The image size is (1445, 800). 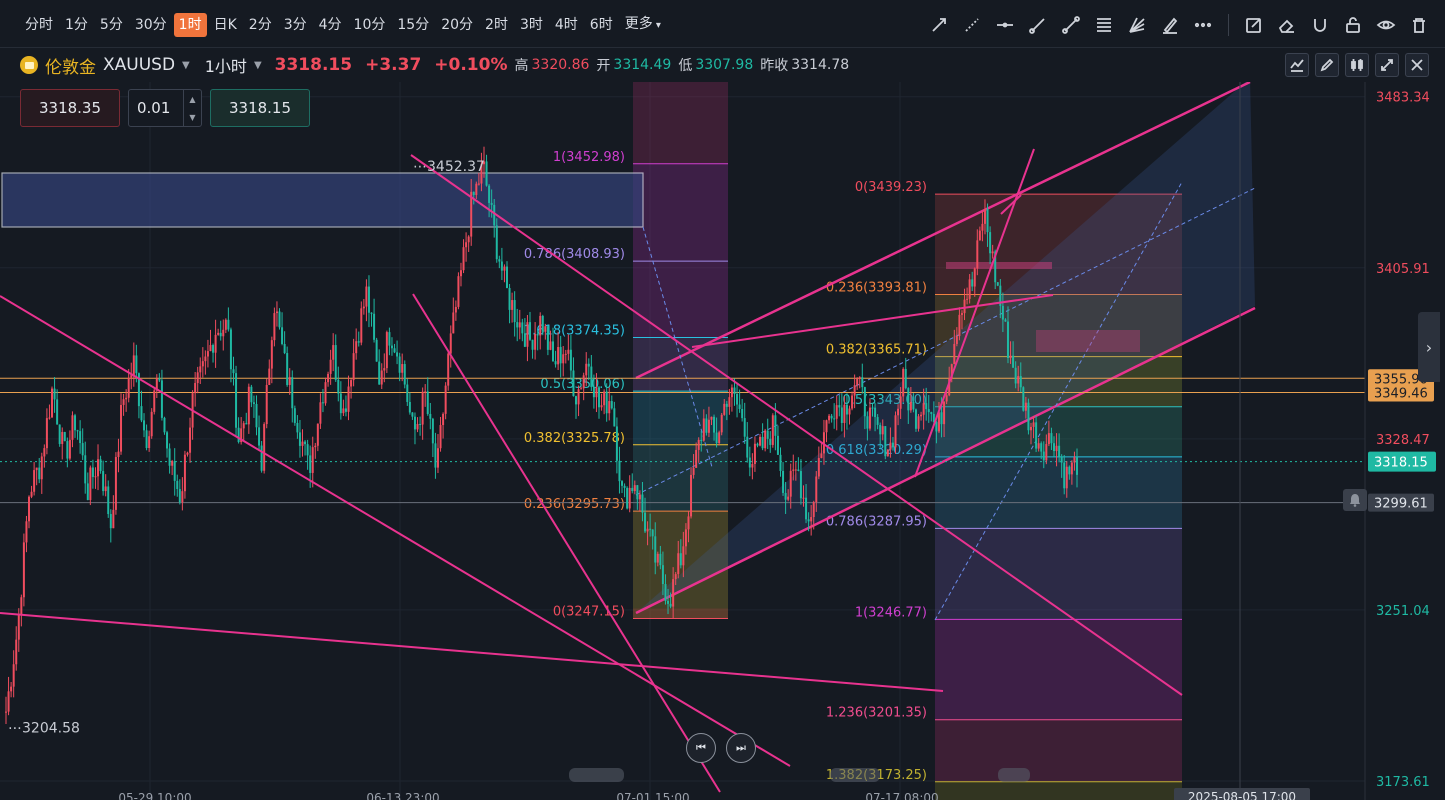 I want to click on magnet-icon, so click(x=1320, y=25).